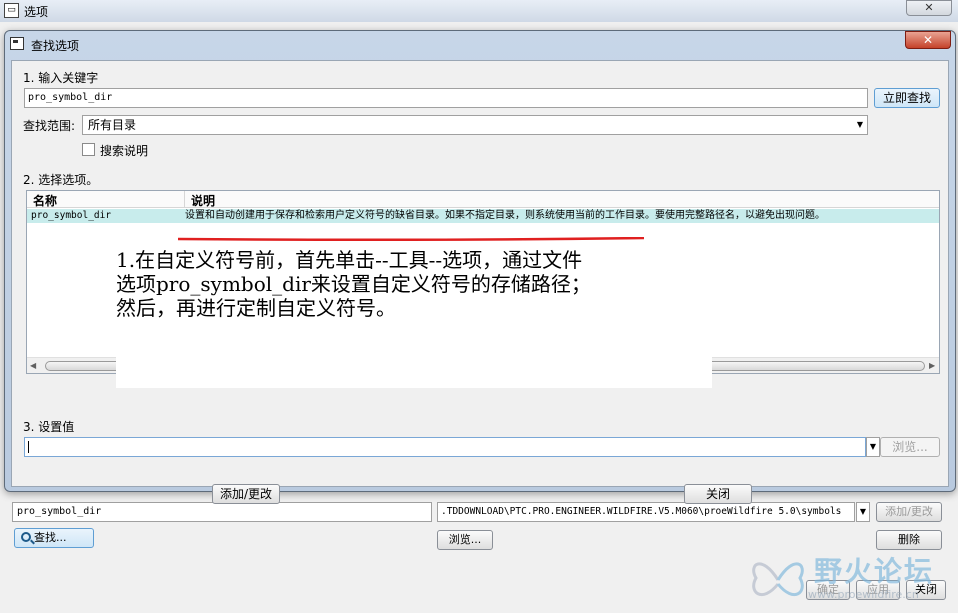 The height and width of the screenshot is (613, 958). Describe the element at coordinates (33, 365) in the screenshot. I see `scroll-left-icon: ◀` at that location.